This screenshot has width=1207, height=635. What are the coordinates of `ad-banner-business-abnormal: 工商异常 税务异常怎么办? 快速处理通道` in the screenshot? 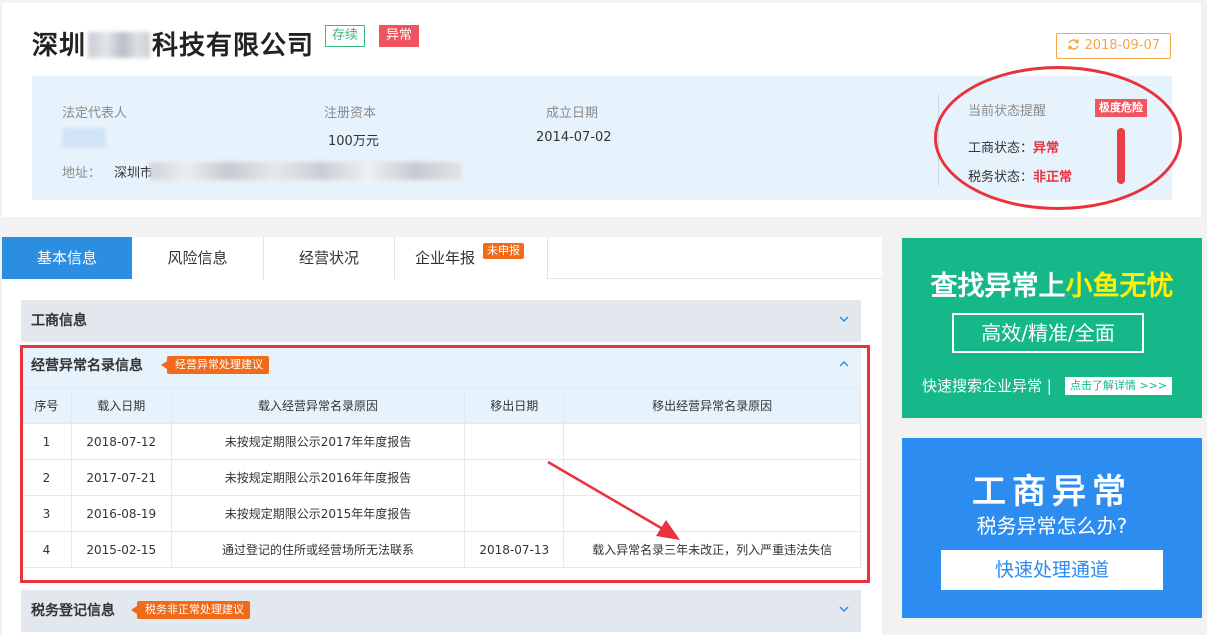 It's located at (1052, 528).